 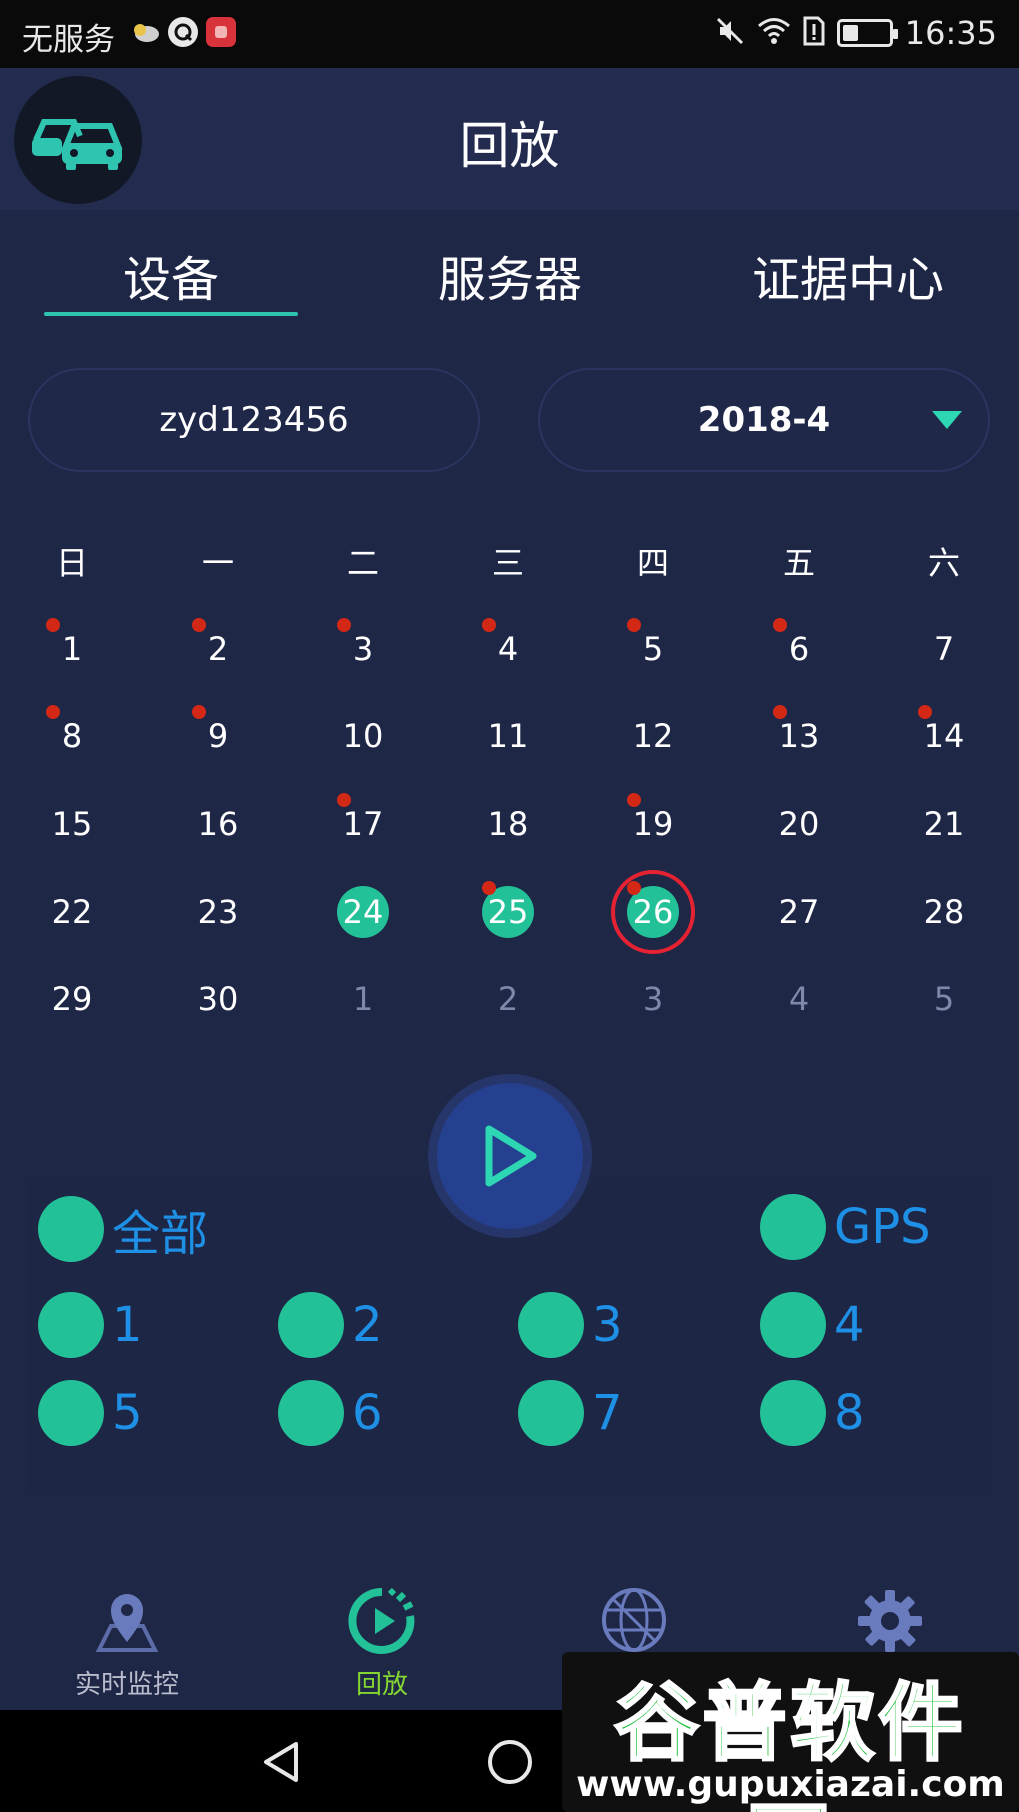 I want to click on calendar-day: 16, so click(x=218, y=824).